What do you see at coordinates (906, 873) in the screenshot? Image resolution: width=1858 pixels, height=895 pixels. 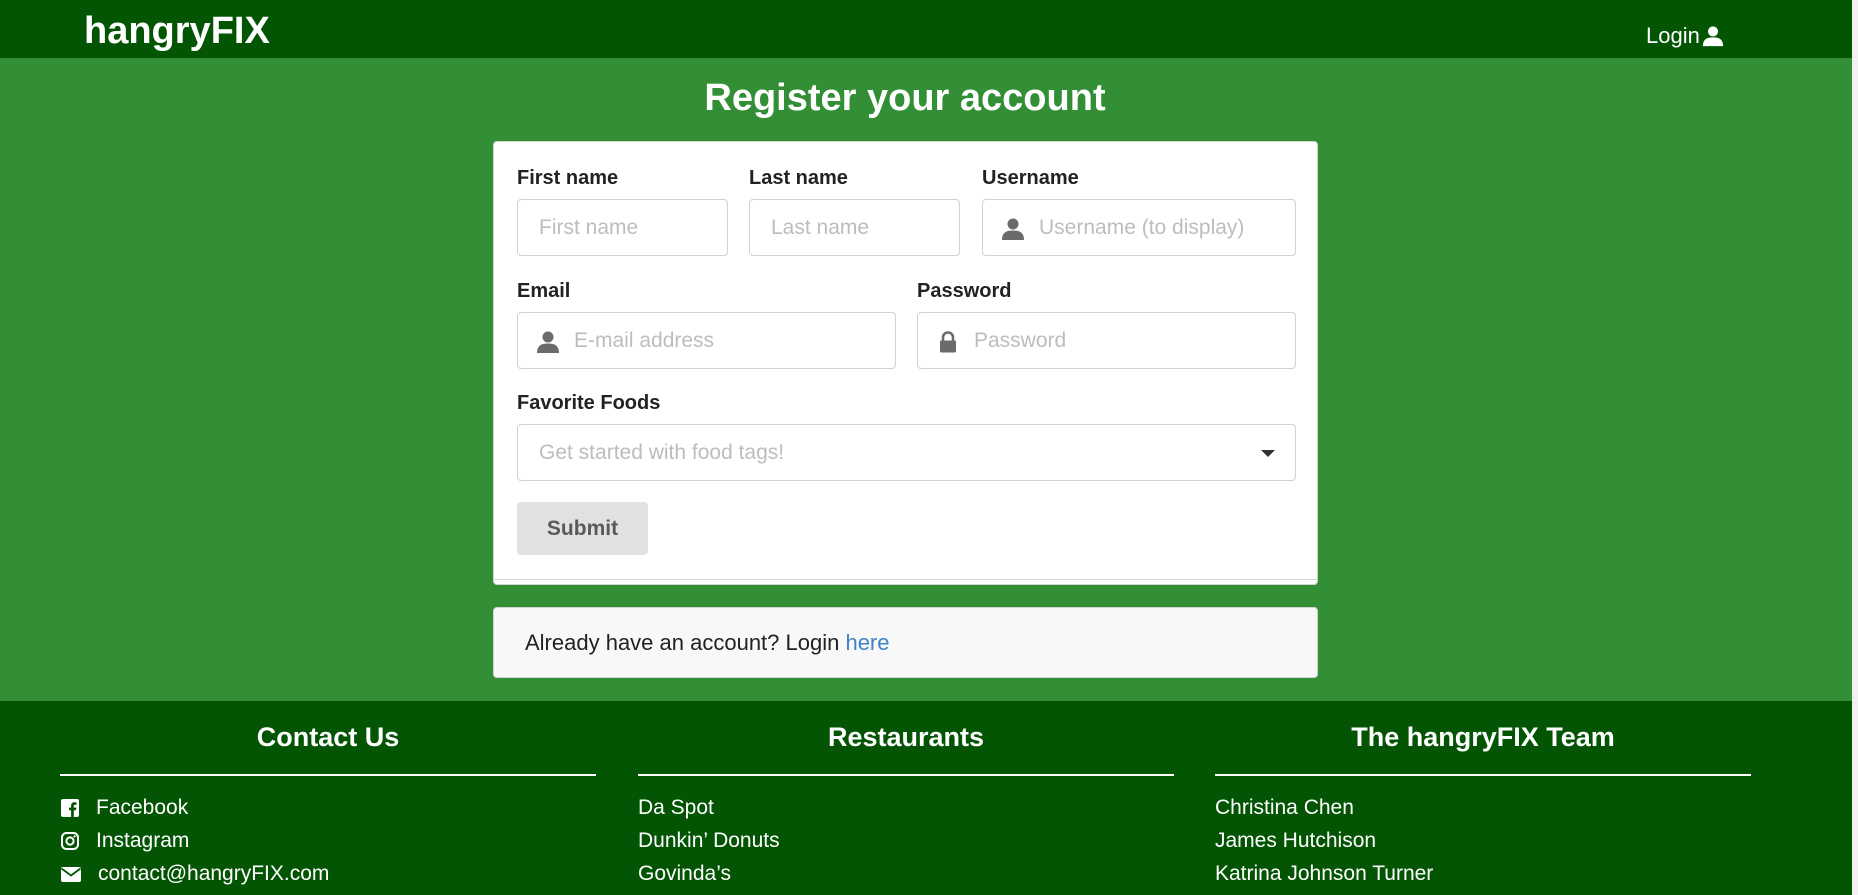 I see `footer-restaurant-item: Govinda’s` at bounding box center [906, 873].